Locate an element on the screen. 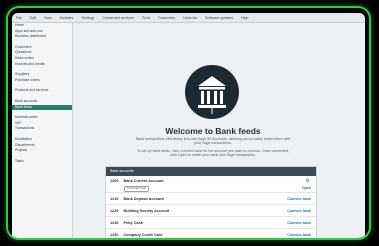 The image size is (379, 246). menu-item-edit: Edit is located at coordinates (33, 18).